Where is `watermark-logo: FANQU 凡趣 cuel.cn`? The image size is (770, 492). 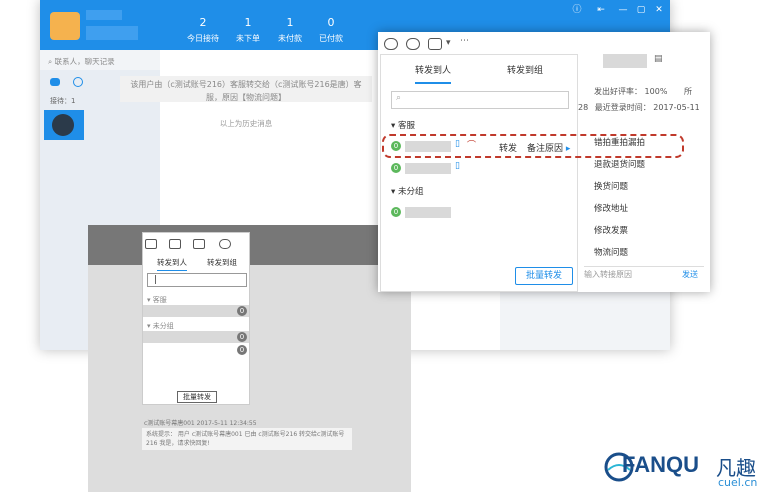 watermark-logo: FANQU 凡趣 cuel.cn is located at coordinates (685, 467).